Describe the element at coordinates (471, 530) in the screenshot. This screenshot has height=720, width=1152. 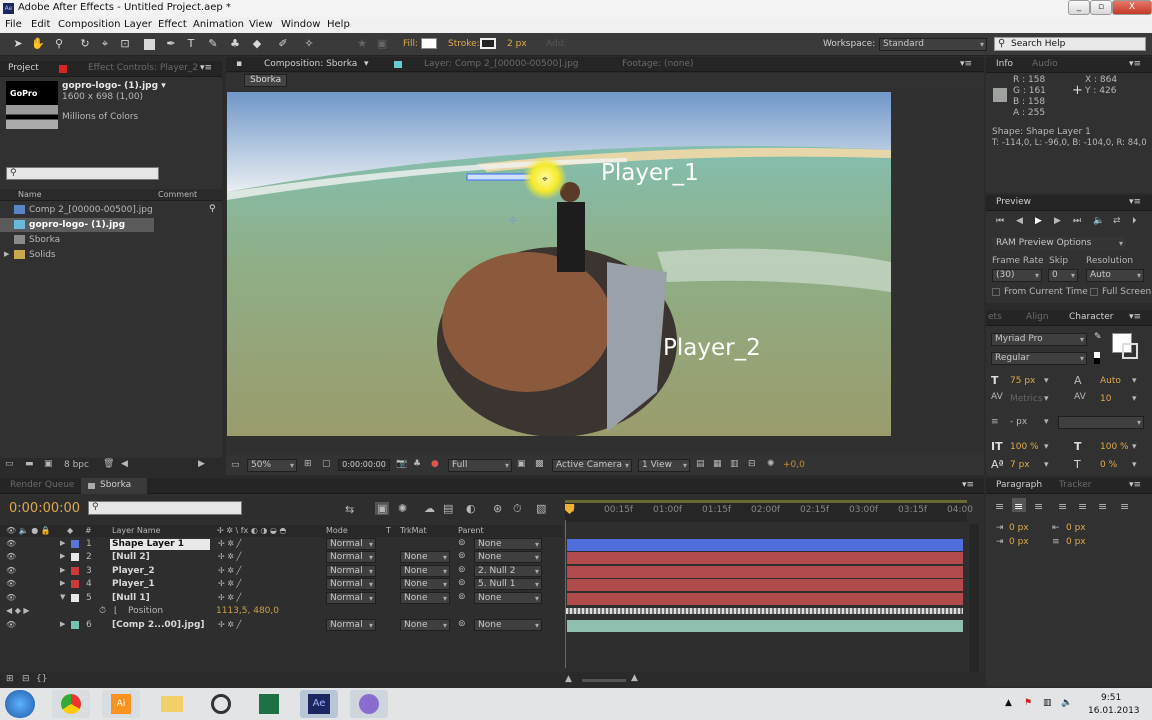
I see `column-parent: Parent` at that location.